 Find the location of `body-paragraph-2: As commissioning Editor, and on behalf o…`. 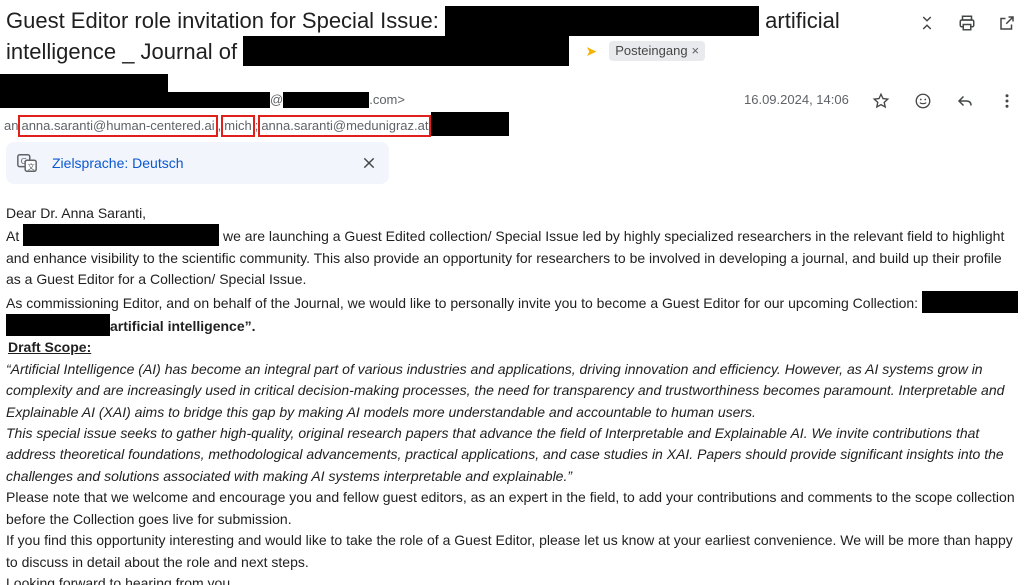

body-paragraph-2: As commissioning Editor, and on behalf o… is located at coordinates (513, 314).